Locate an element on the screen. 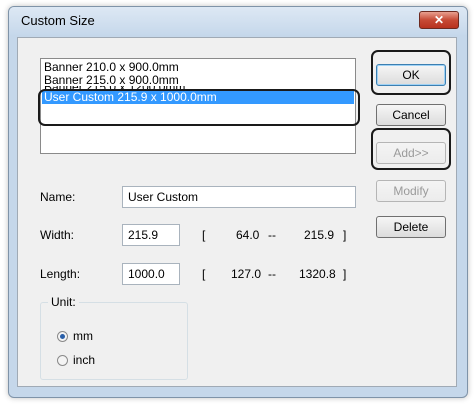  dialog-title: Custom Size is located at coordinates (58, 20).